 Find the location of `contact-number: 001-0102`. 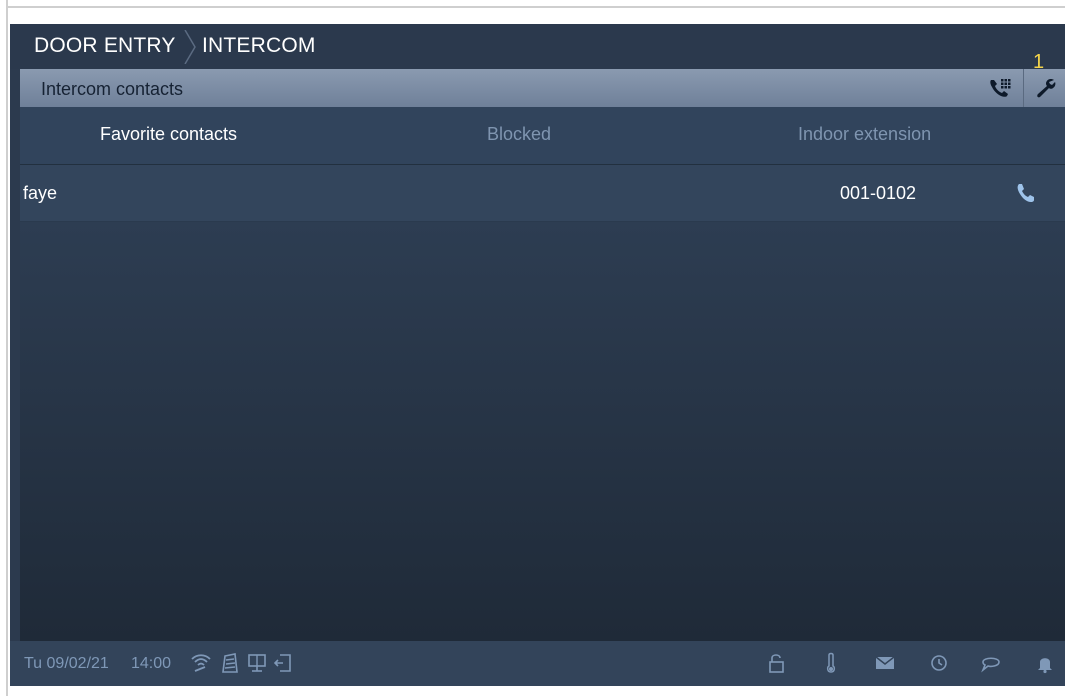

contact-number: 001-0102 is located at coordinates (878, 193).